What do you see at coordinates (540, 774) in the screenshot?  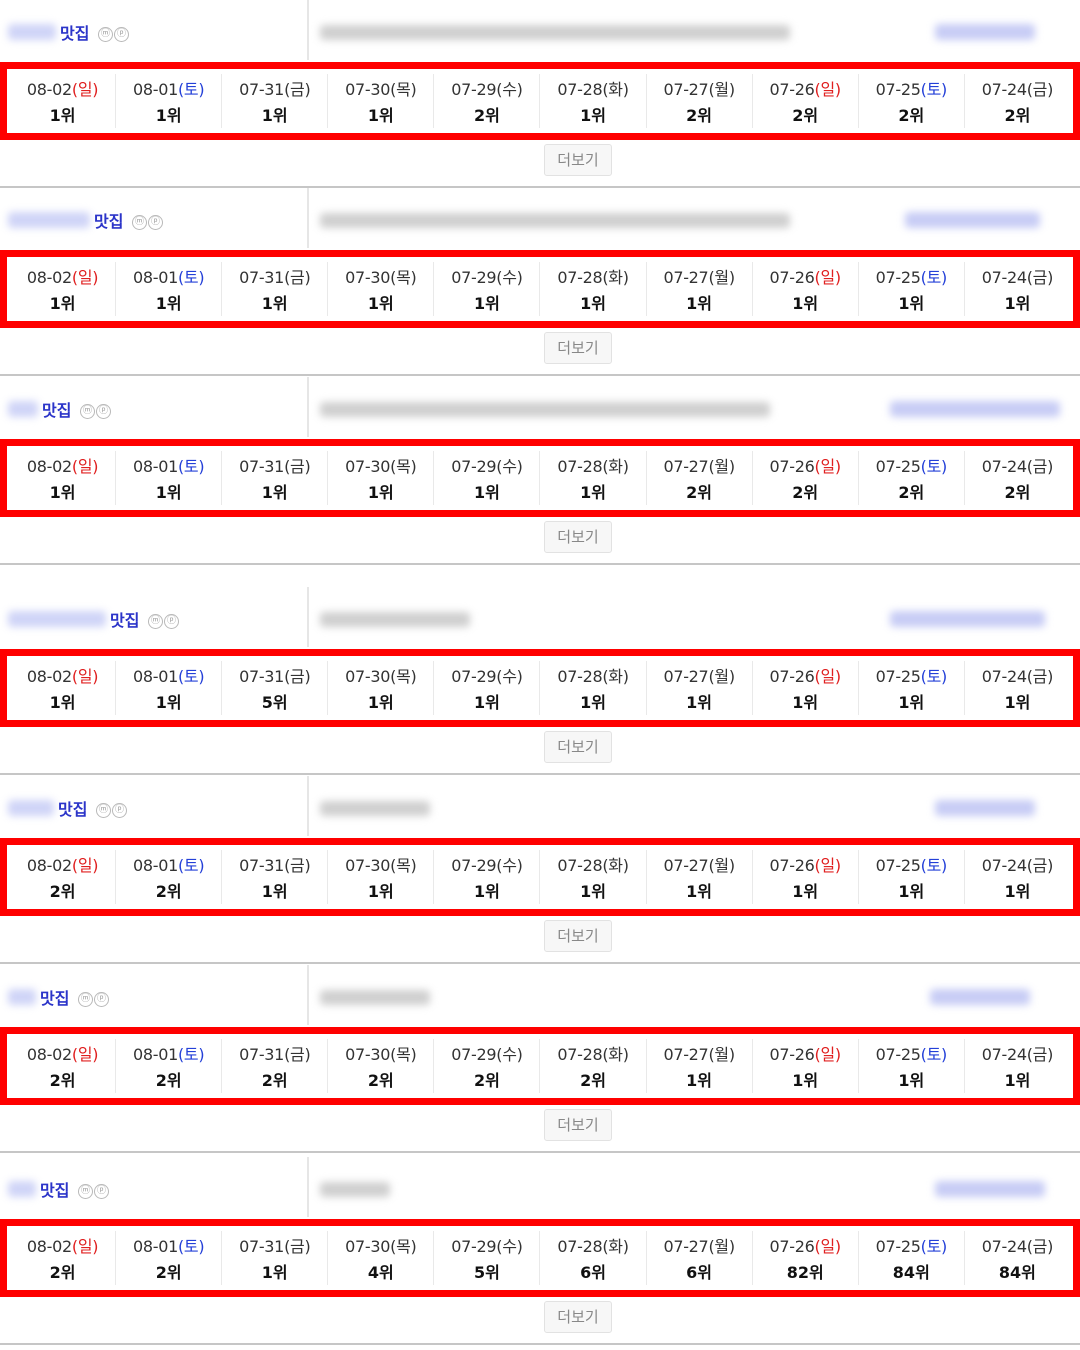 I see `entry-divider` at bounding box center [540, 774].